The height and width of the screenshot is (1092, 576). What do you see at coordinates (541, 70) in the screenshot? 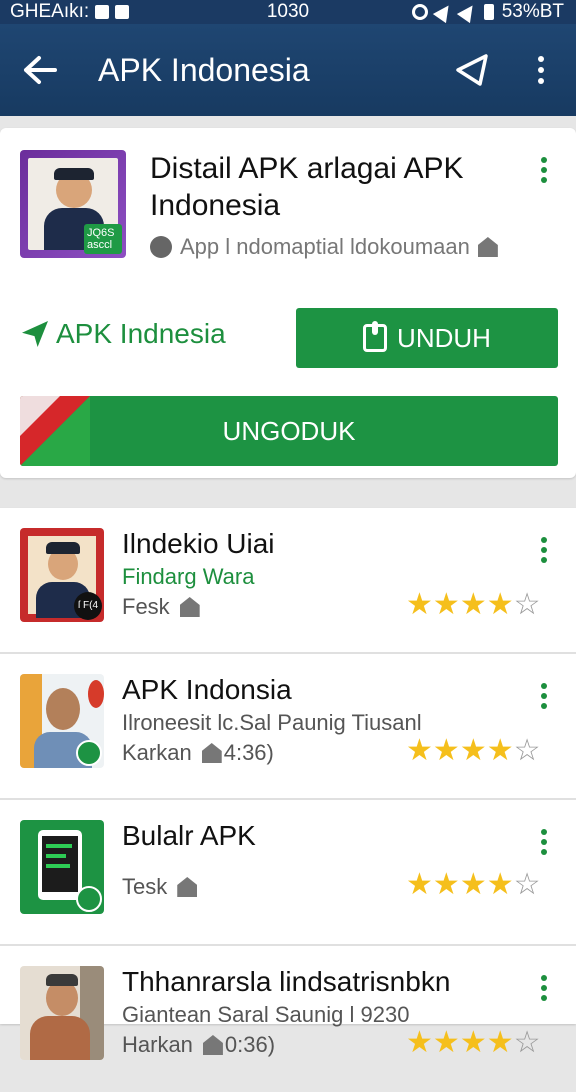
I see `overflow-menu-button` at bounding box center [541, 70].